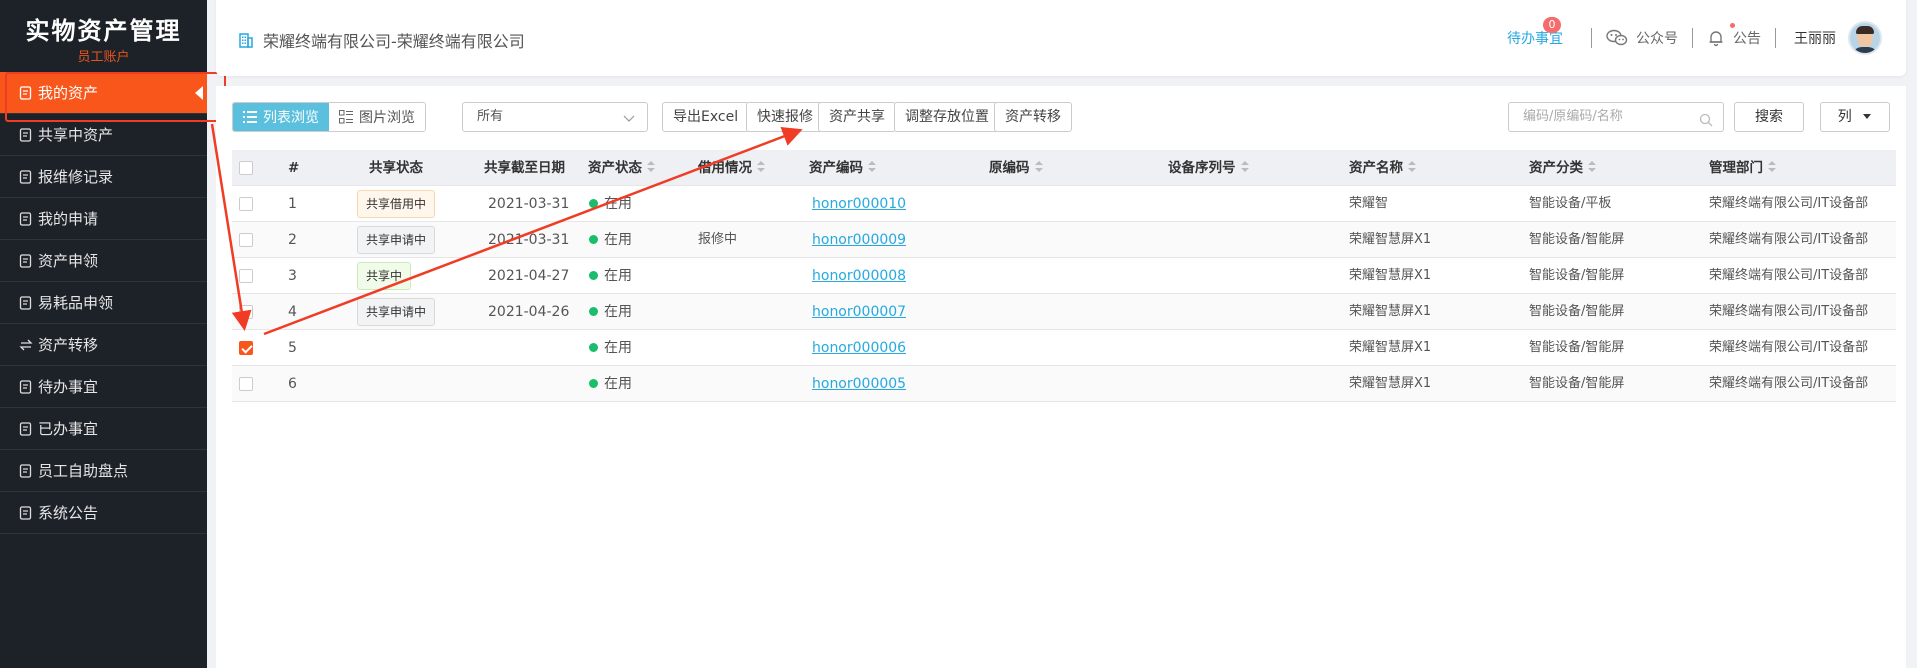 The image size is (1917, 668). I want to click on repair-record-icon, so click(26, 177).